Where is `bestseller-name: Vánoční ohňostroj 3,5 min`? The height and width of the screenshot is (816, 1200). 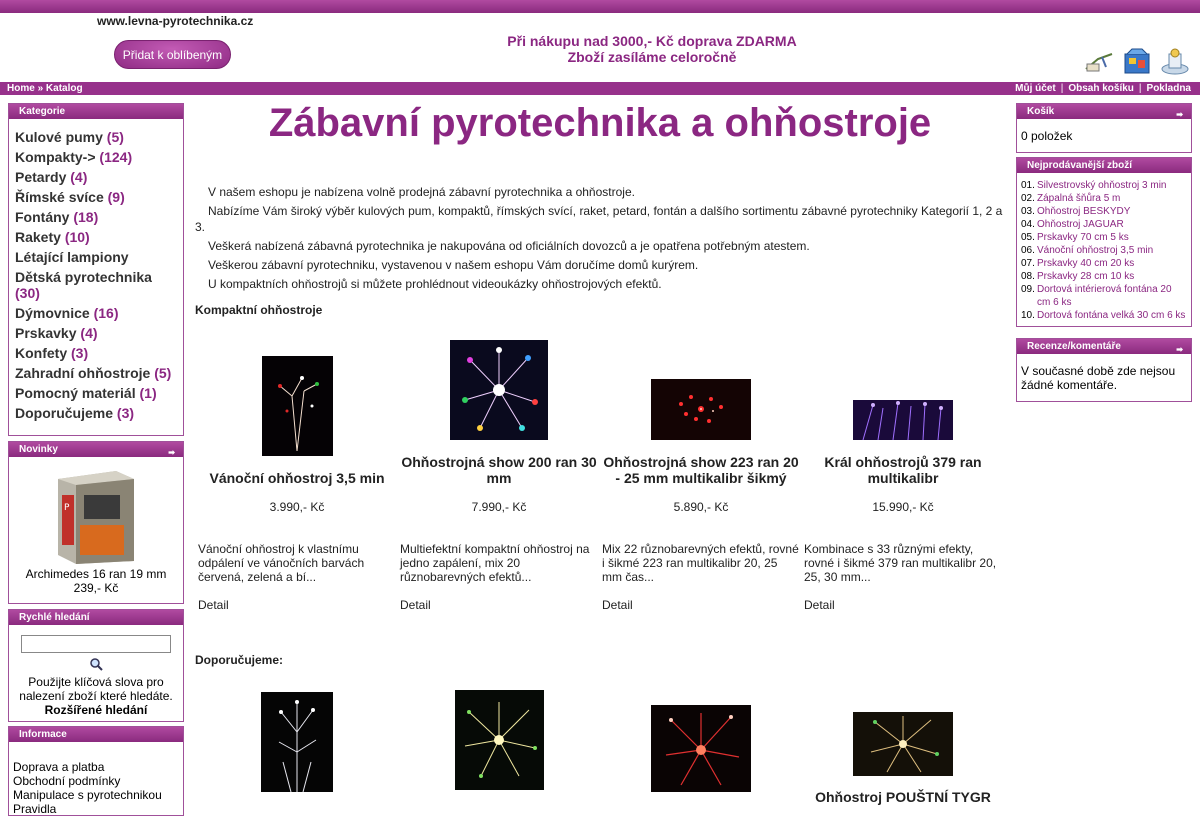 bestseller-name: Vánoční ohňostroj 3,5 min is located at coordinates (1095, 250).